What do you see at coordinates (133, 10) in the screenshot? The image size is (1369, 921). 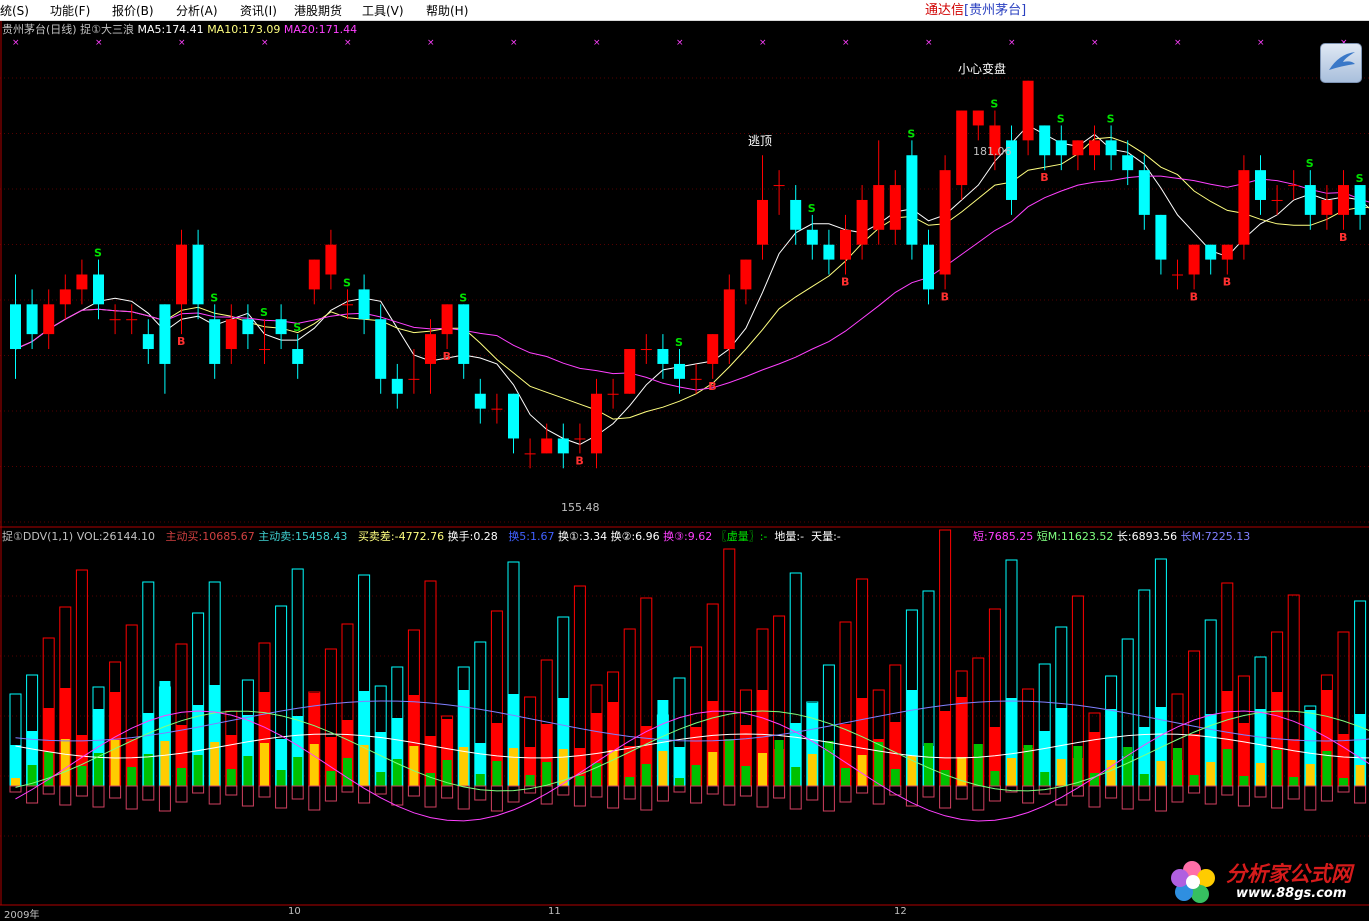 I see `menu-quote: 报价(B)` at bounding box center [133, 10].